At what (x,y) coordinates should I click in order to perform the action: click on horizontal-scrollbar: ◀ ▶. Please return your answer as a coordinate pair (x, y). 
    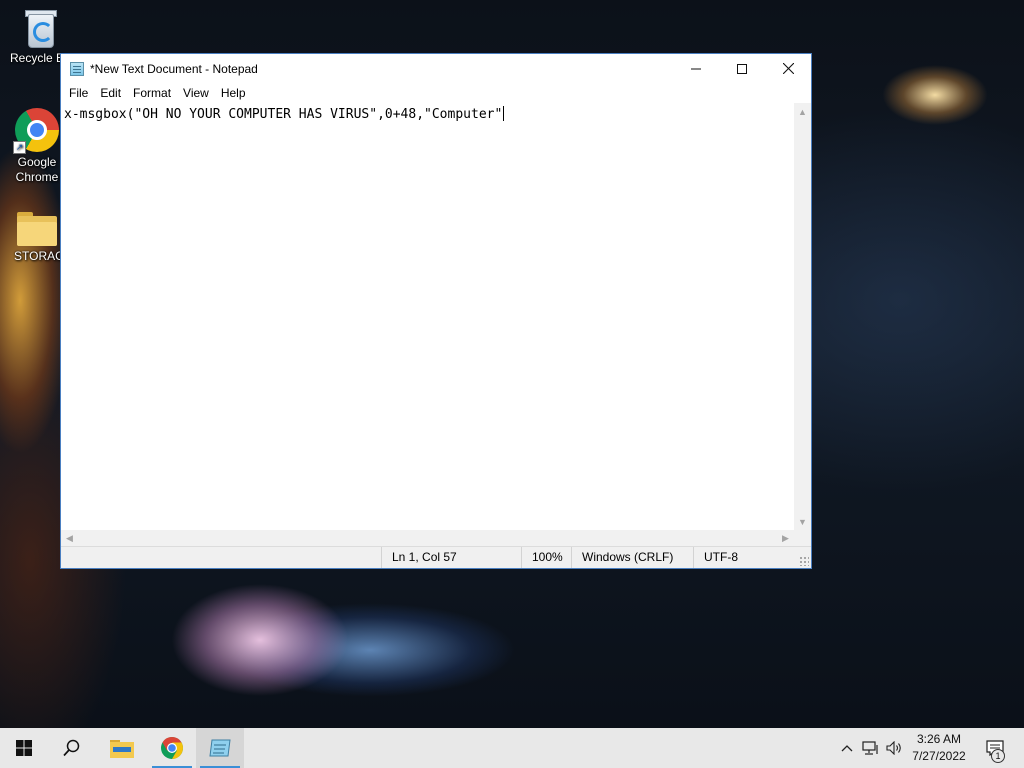
    Looking at the image, I should click on (427, 538).